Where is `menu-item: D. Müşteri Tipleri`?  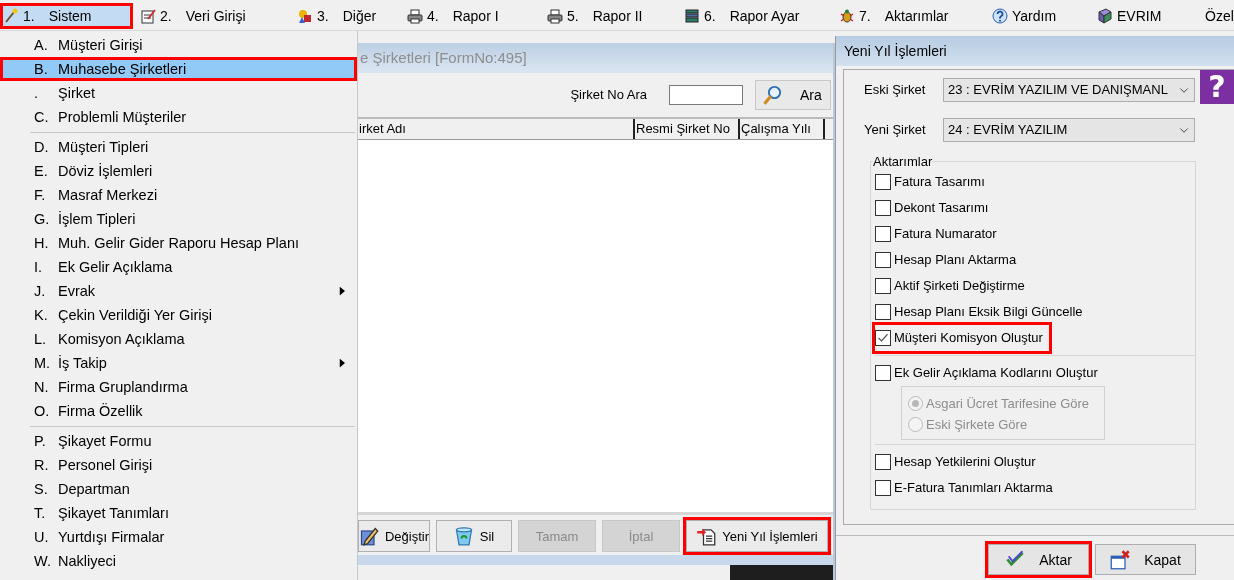
menu-item: D. Müşteri Tipleri is located at coordinates (178, 146).